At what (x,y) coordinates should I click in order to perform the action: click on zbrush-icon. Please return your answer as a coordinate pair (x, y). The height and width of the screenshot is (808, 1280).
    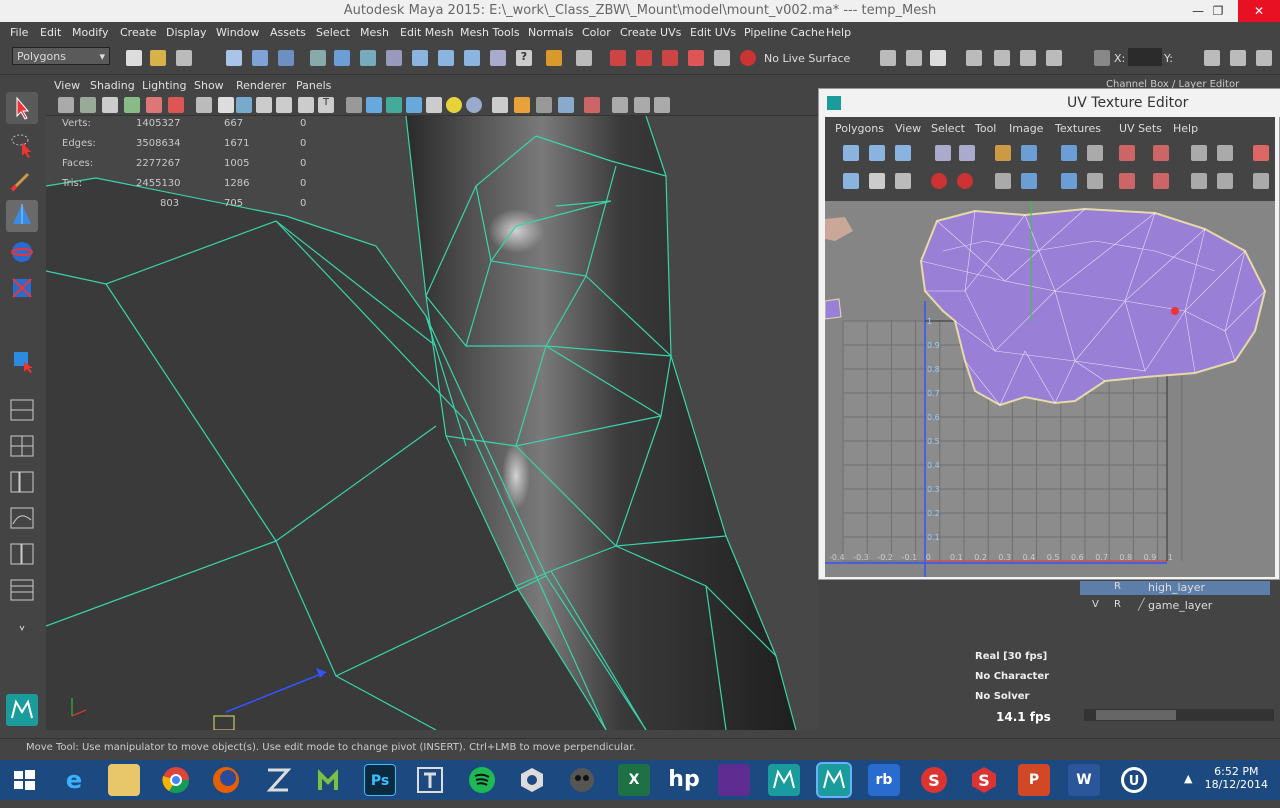
    Looking at the image, I should click on (278, 780).